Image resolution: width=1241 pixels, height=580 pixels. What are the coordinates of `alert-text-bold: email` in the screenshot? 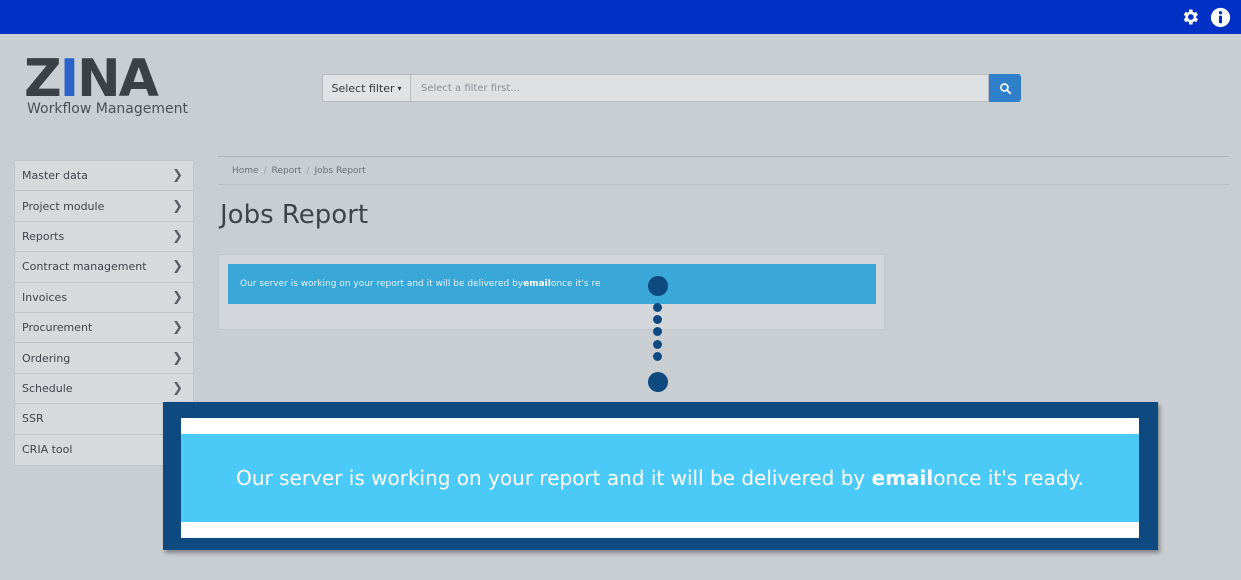 It's located at (537, 284).